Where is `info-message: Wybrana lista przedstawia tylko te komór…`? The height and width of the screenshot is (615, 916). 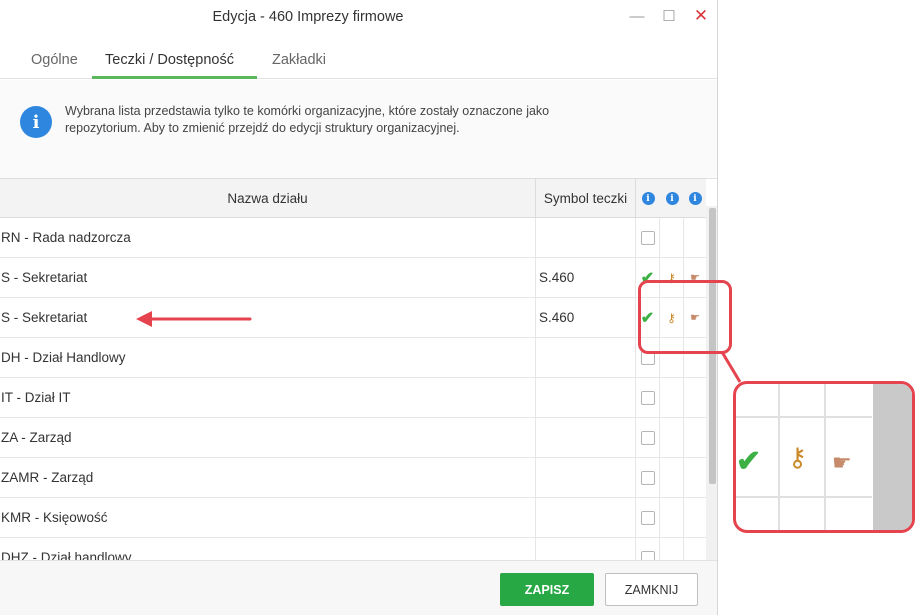
info-message: Wybrana lista przedstawia tylko te komór… is located at coordinates (355, 120).